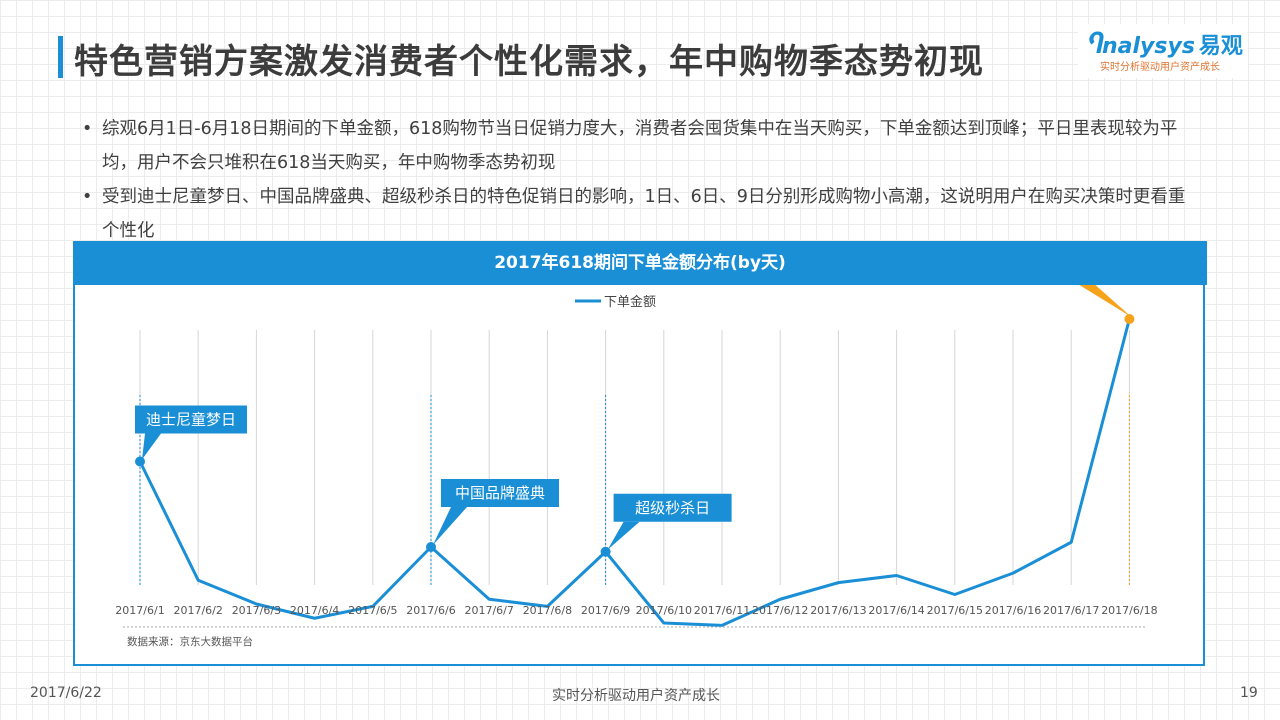 The height and width of the screenshot is (720, 1280). What do you see at coordinates (197, 610) in the screenshot?
I see `x-tick-label: 2017/6/2` at bounding box center [197, 610].